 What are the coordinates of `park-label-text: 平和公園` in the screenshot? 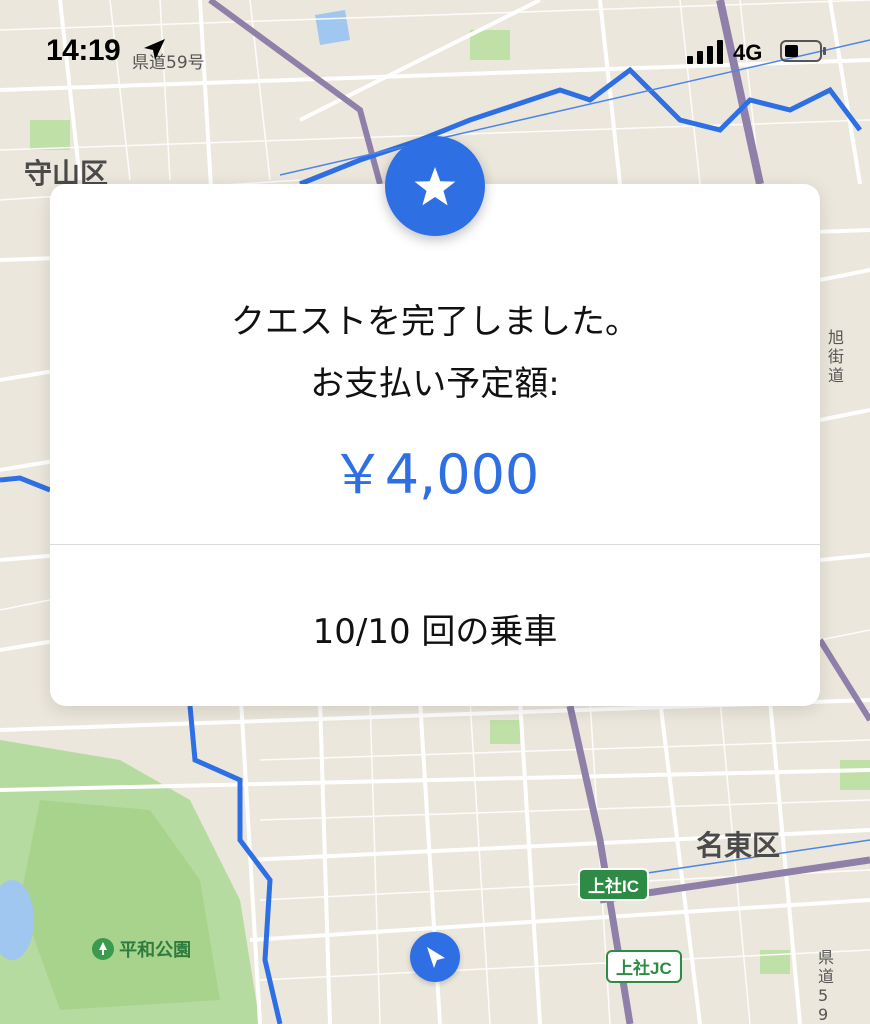 It's located at (155, 950).